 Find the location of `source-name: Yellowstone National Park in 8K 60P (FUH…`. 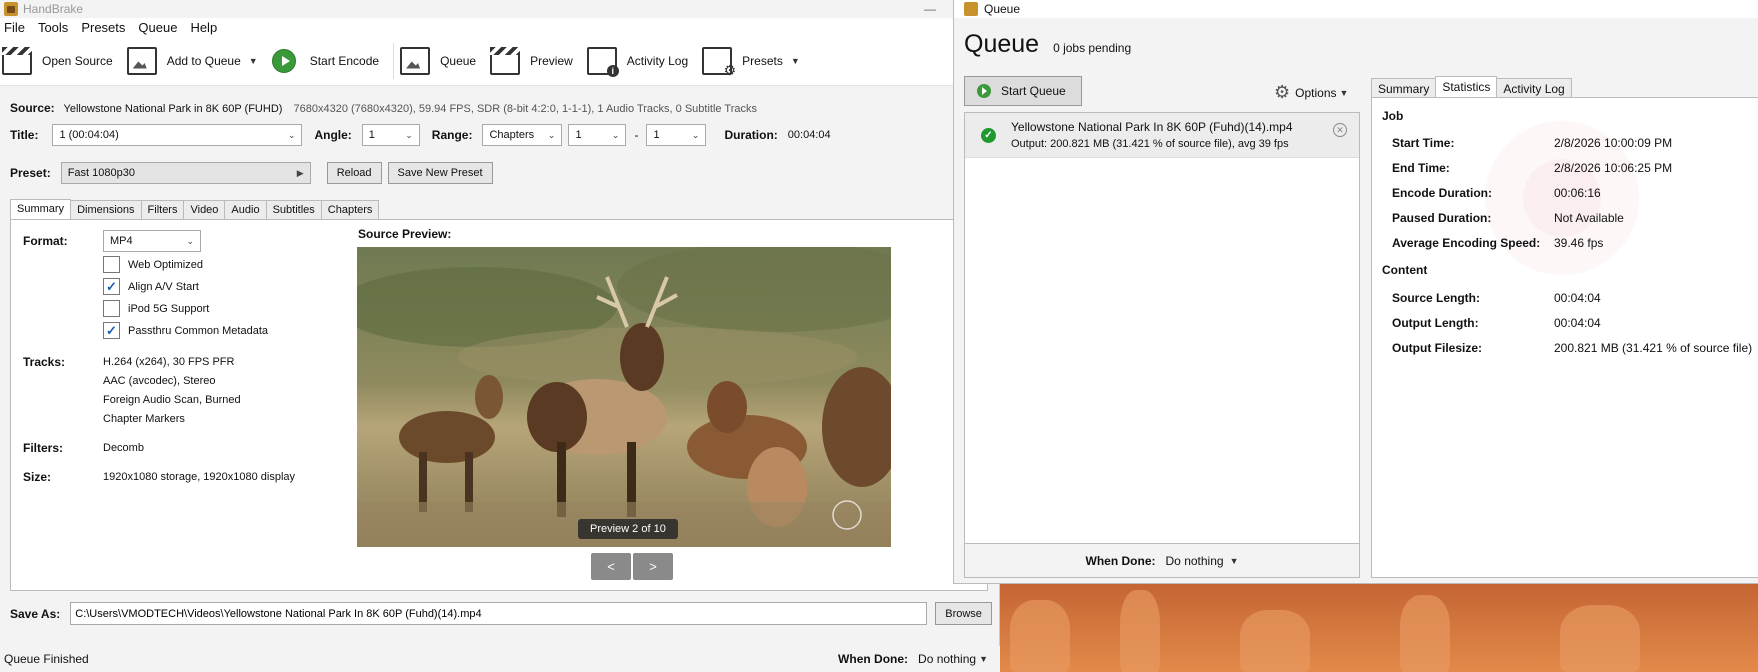

source-name: Yellowstone National Park in 8K 60P (FUH… is located at coordinates (173, 109).